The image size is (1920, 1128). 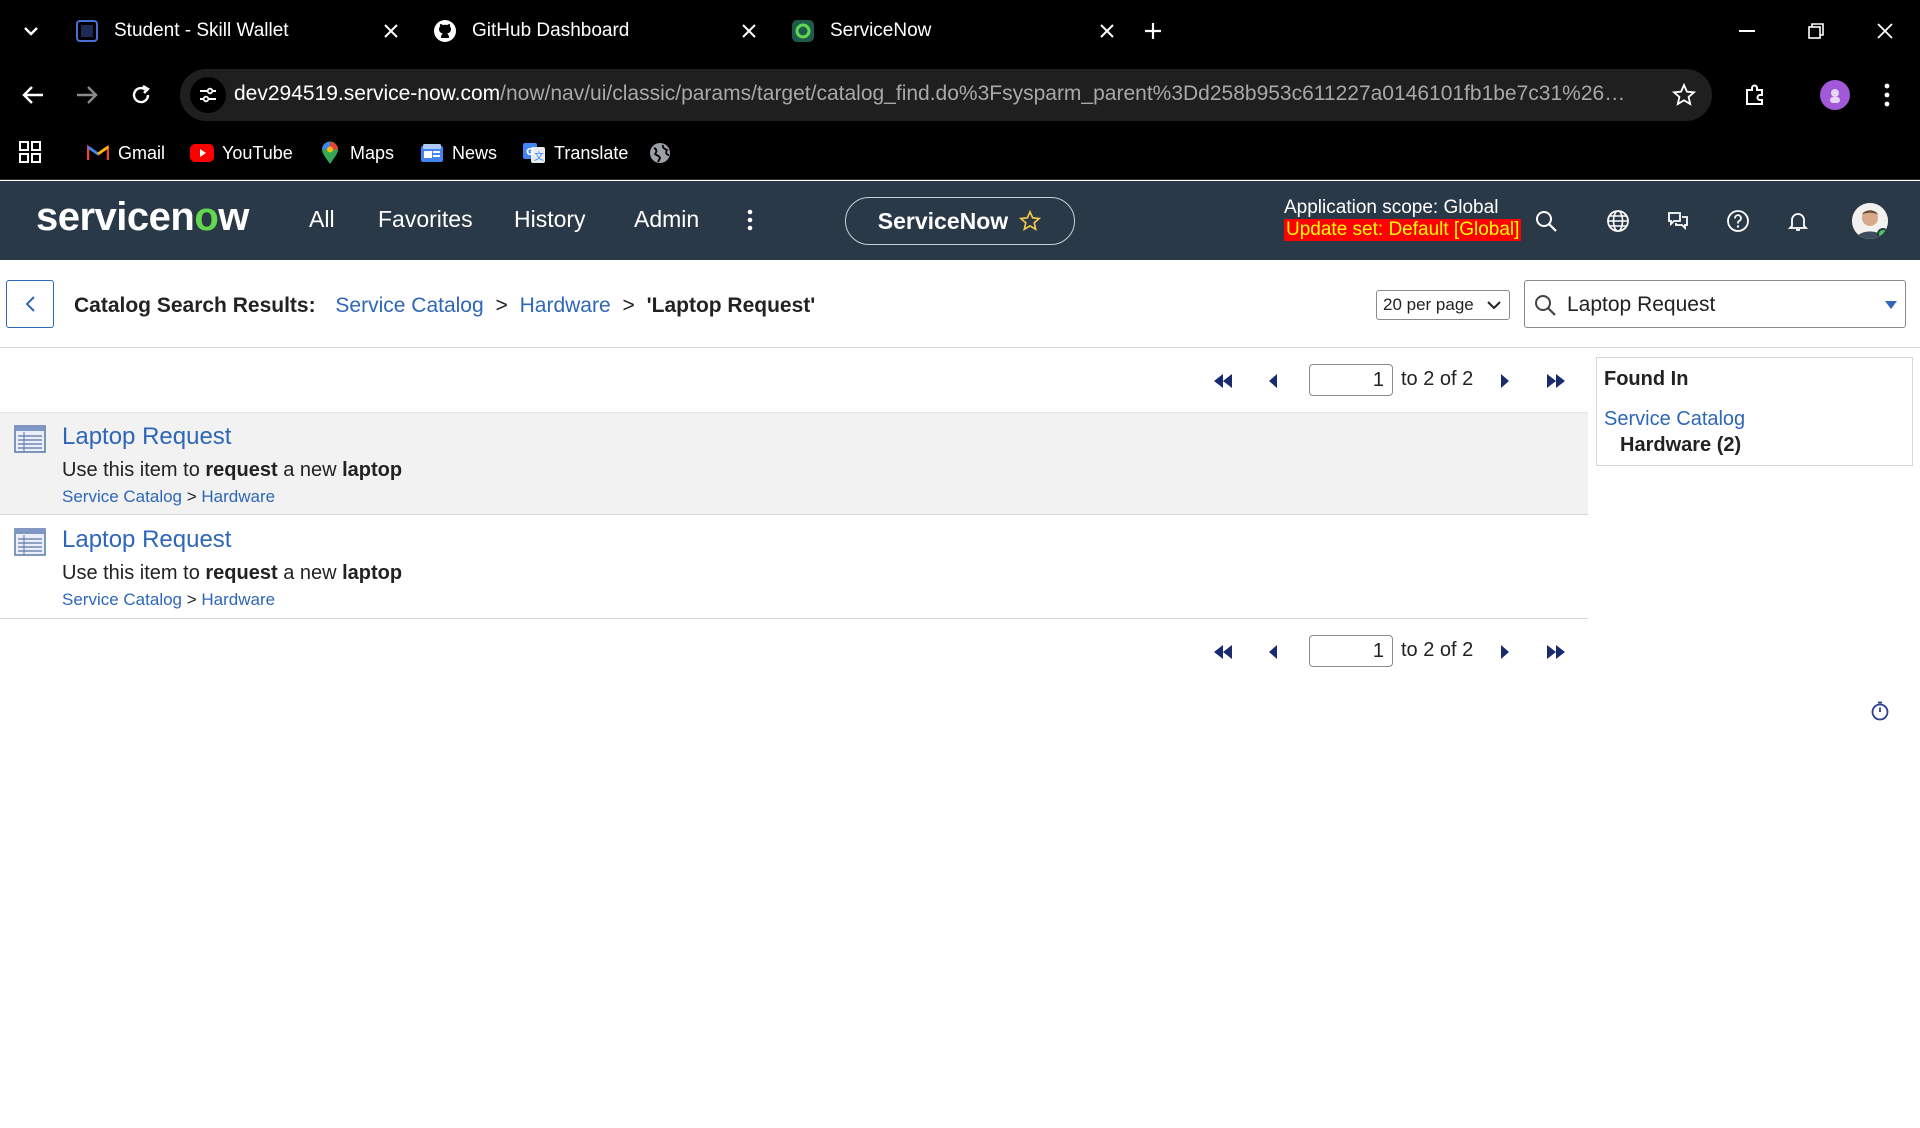 What do you see at coordinates (1494, 305) in the screenshot?
I see `chevron-down-icon` at bounding box center [1494, 305].